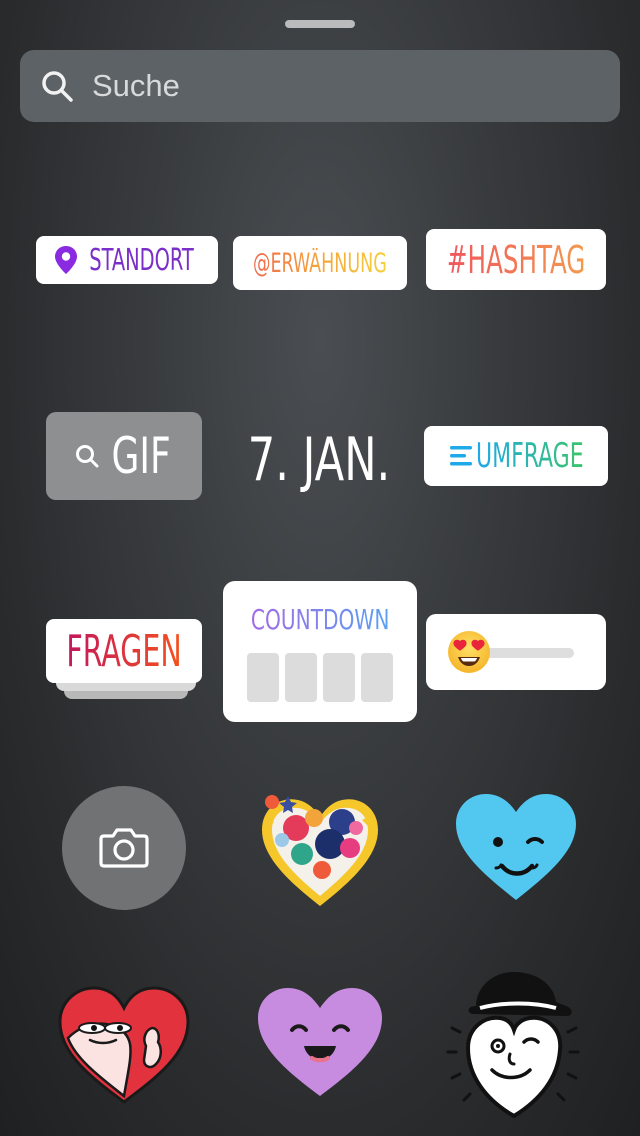 The height and width of the screenshot is (1136, 640). I want to click on mention-label: @ERWÄHNUNG, so click(320, 263).